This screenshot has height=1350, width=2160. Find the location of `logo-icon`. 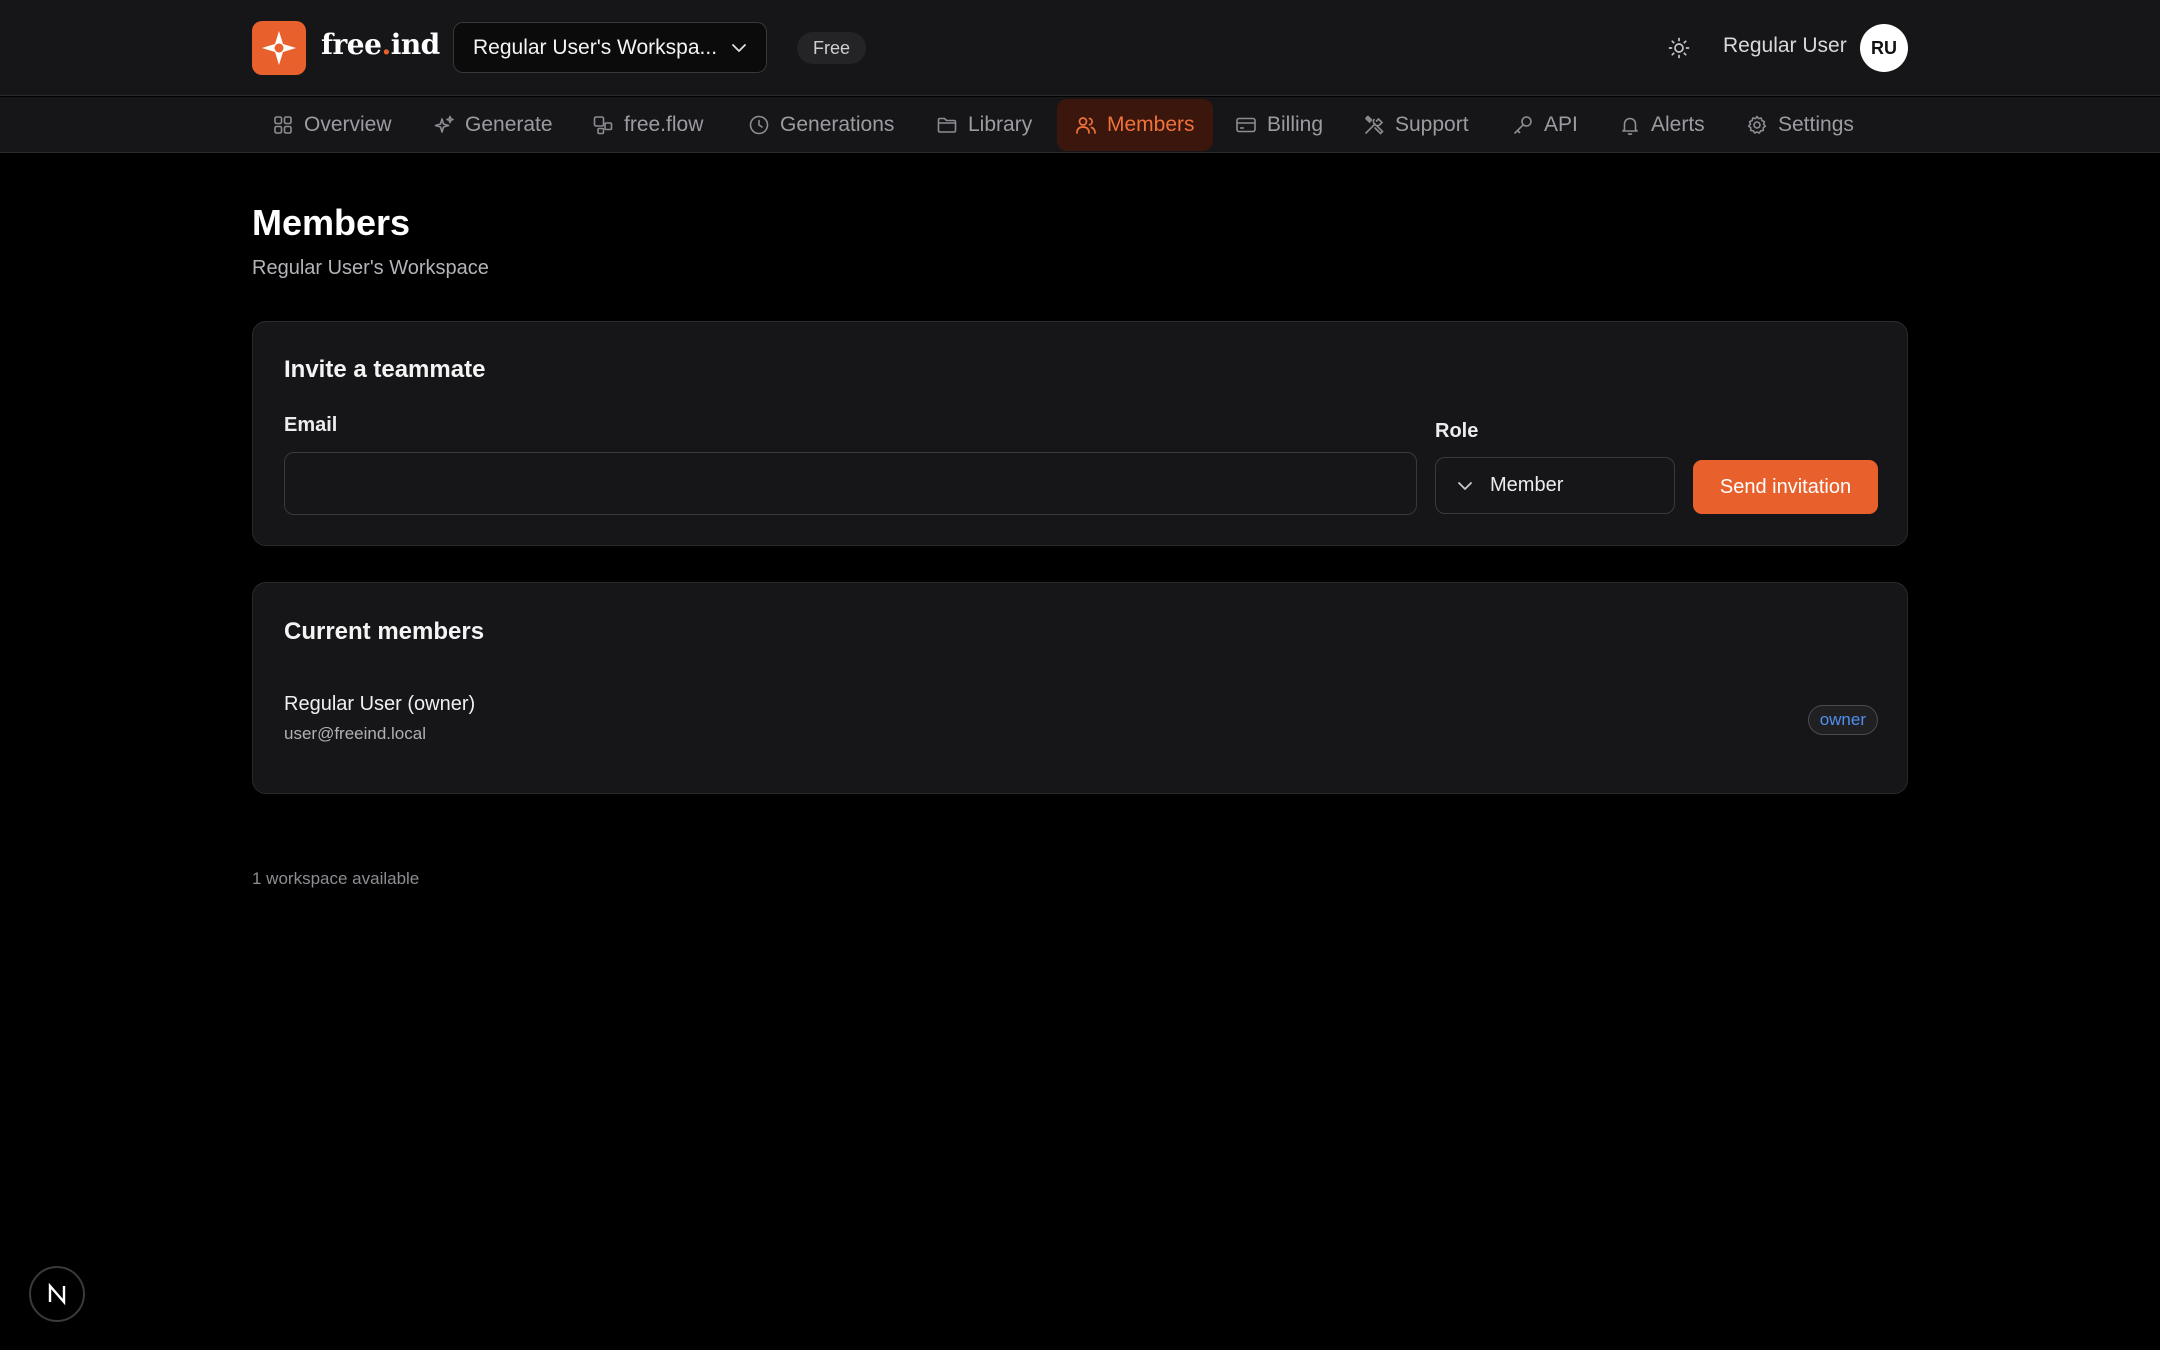

logo-icon is located at coordinates (279, 48).